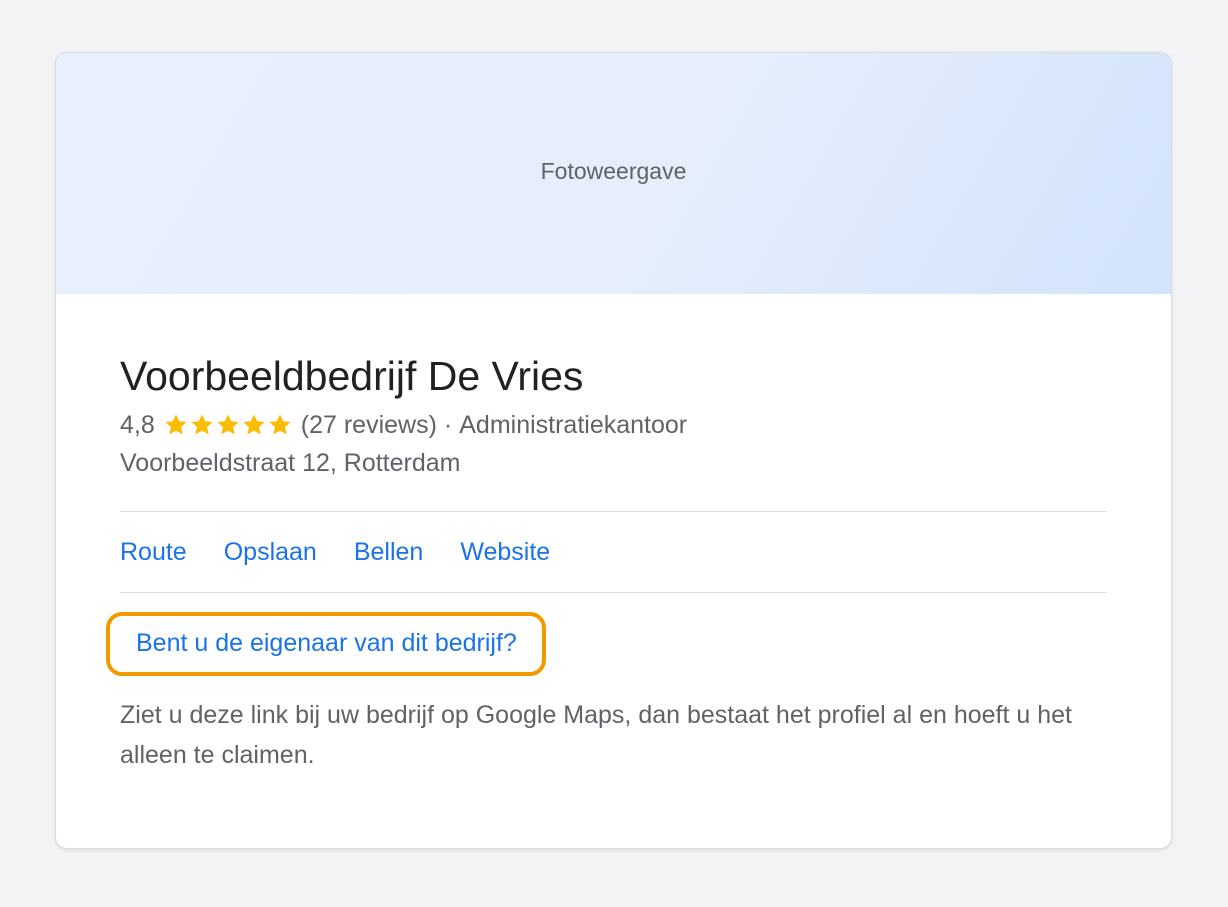  I want to click on rating-line: 4,8 (27 reviews) · Administratiekantoor, so click(613, 425).